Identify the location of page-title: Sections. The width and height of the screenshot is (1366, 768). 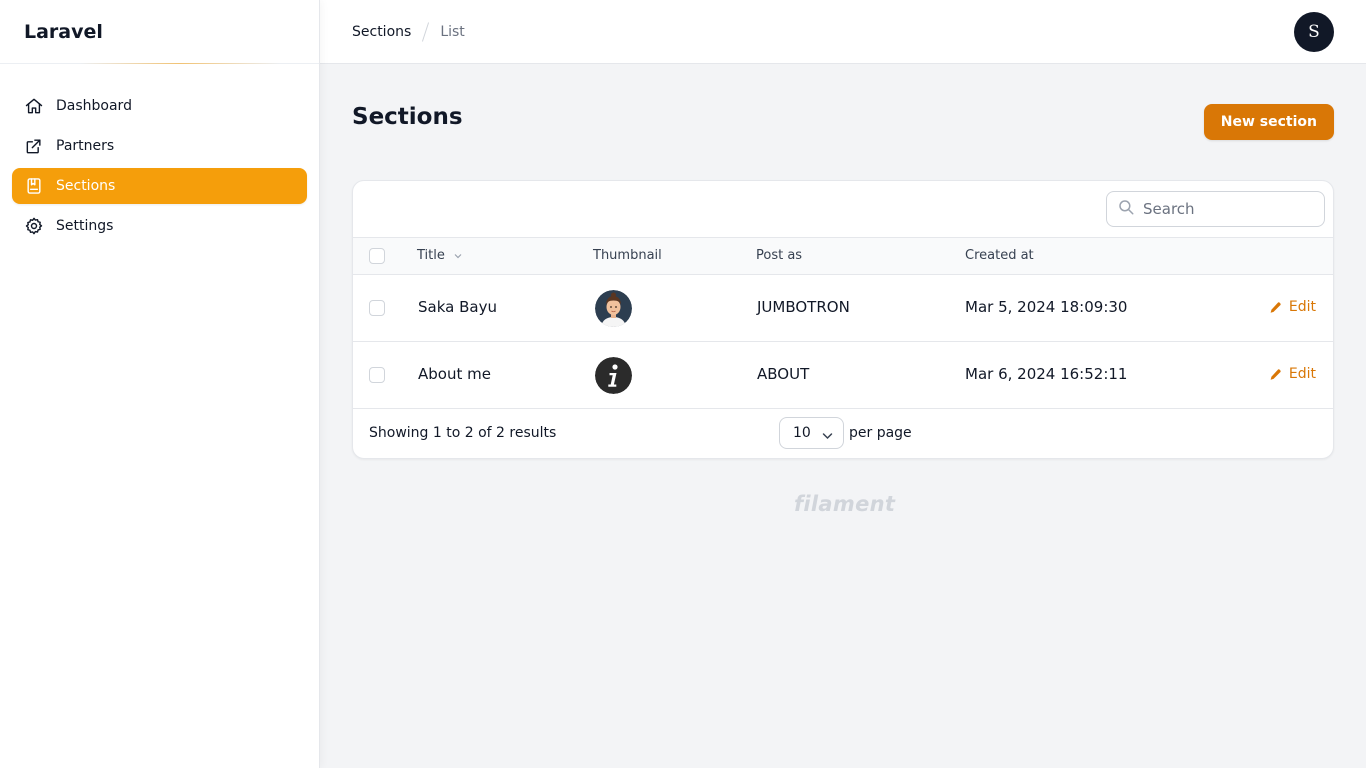
(407, 117).